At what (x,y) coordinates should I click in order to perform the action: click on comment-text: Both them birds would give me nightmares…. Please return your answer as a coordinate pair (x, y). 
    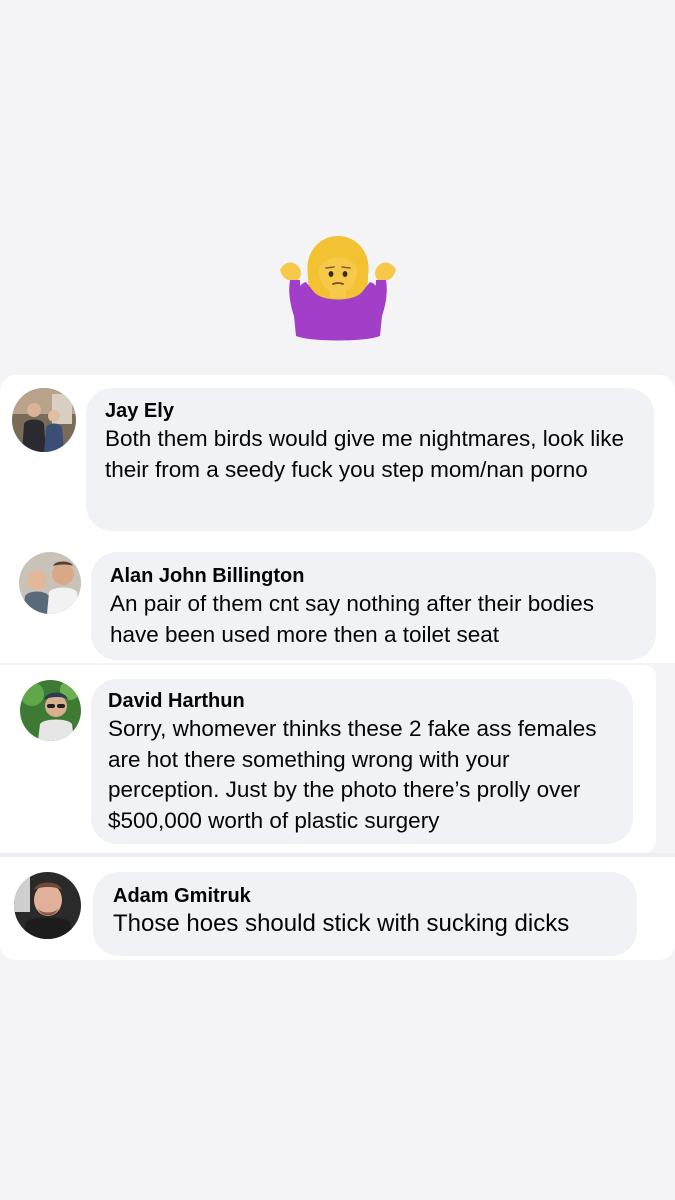
    Looking at the image, I should click on (364, 454).